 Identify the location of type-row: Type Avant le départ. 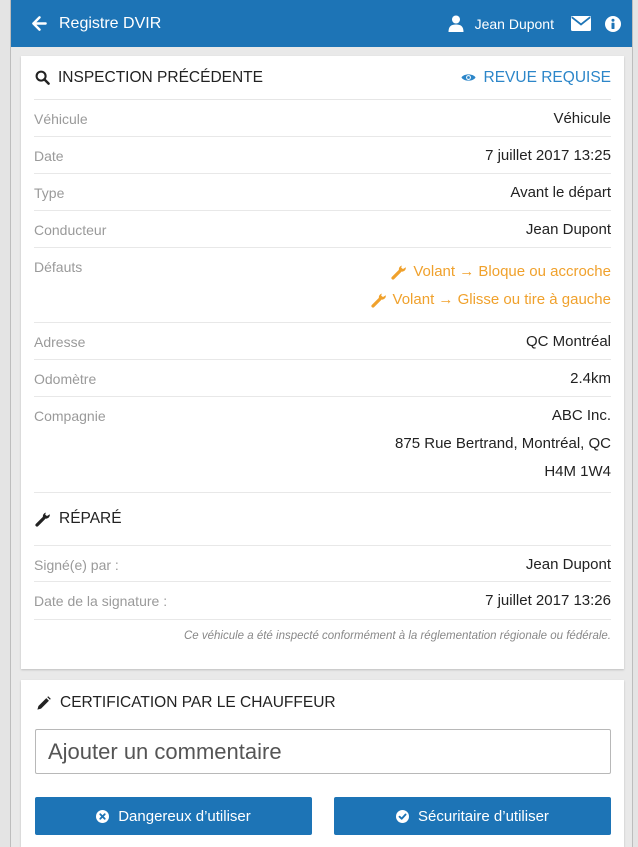
(322, 192).